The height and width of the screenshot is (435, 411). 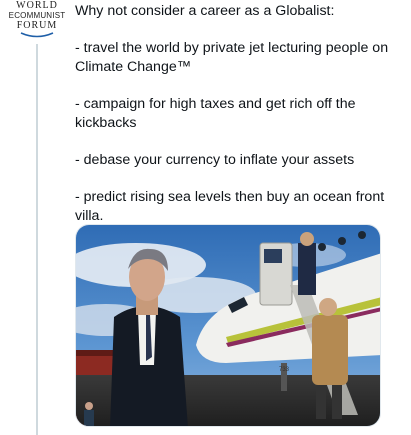 I want to click on thread-connector-line, so click(x=37, y=239).